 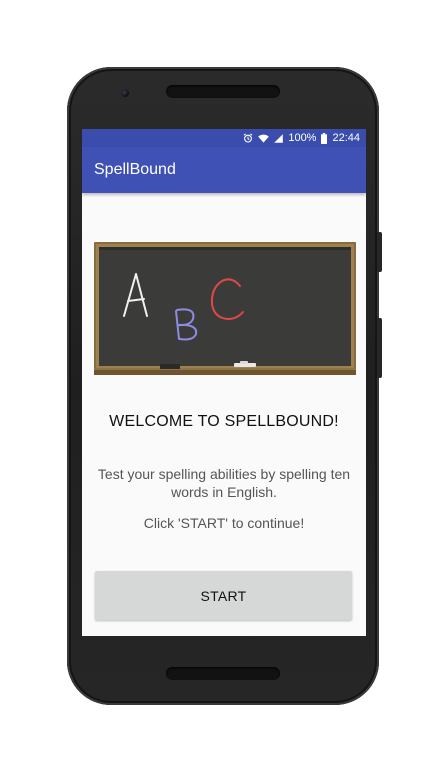 I want to click on wifi-icon, so click(x=264, y=138).